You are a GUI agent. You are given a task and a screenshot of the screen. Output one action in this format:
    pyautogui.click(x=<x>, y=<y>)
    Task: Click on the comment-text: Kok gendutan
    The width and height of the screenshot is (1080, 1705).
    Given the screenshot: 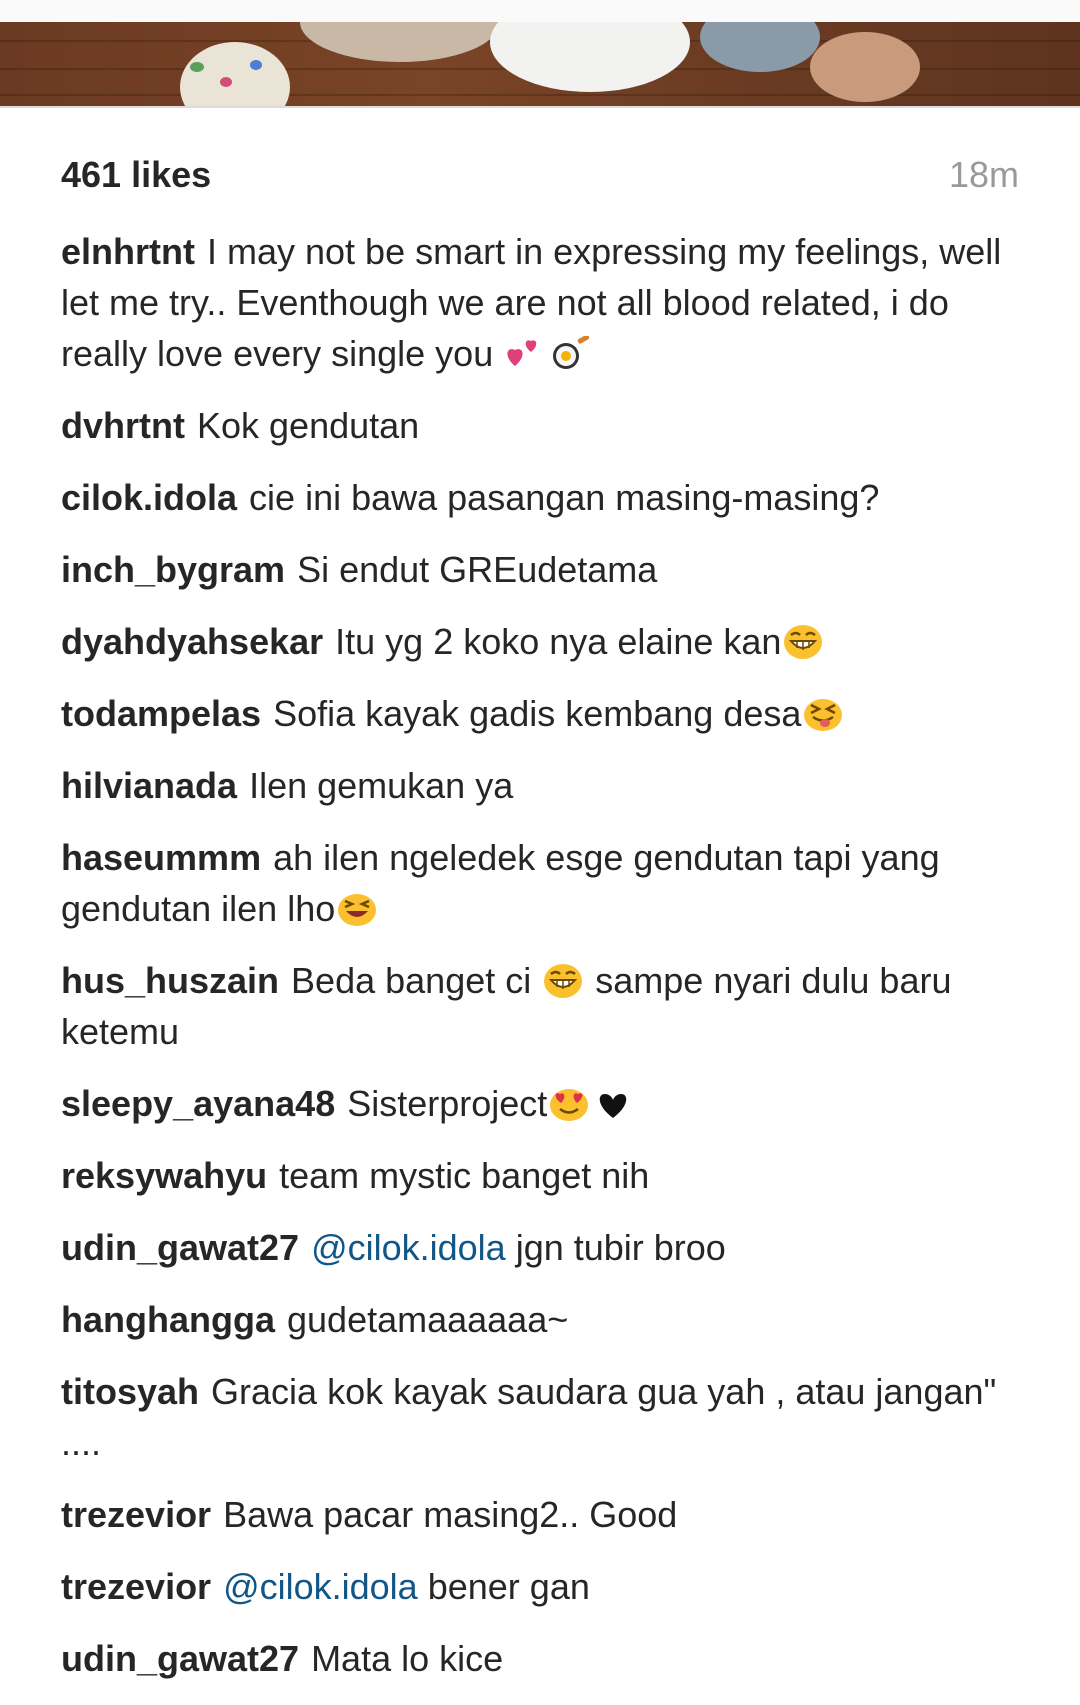 What is the action you would take?
    pyautogui.click(x=308, y=425)
    